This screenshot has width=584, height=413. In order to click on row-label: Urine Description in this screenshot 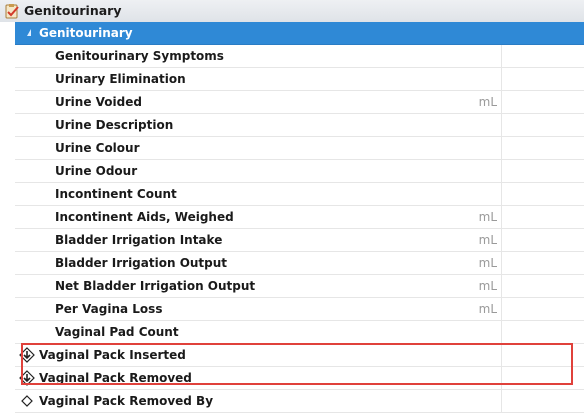, I will do `click(114, 125)`.